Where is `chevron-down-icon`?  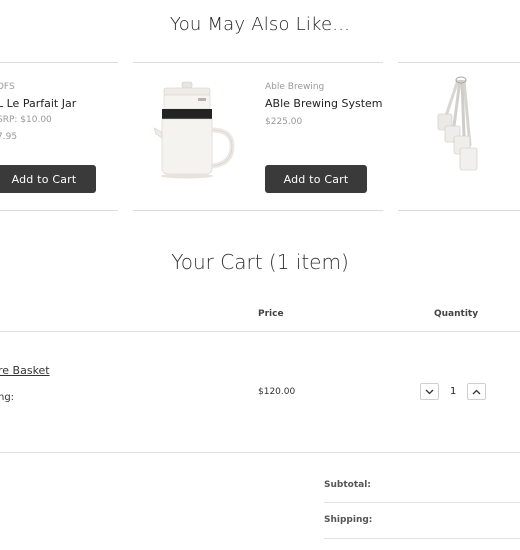
chevron-down-icon is located at coordinates (429, 391).